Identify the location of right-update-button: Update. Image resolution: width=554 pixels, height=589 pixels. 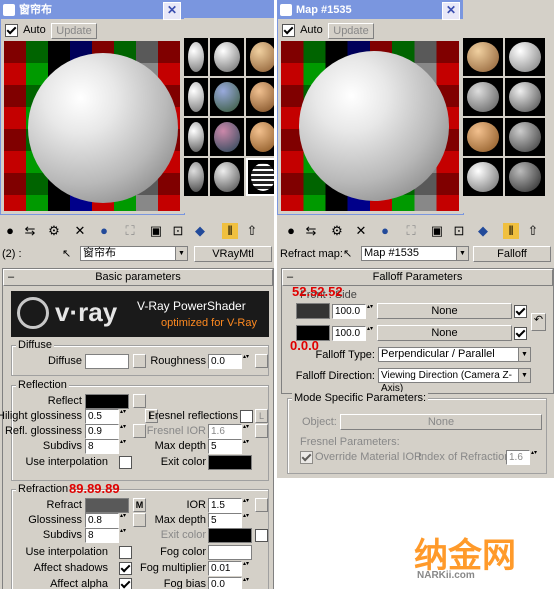
(351, 31).